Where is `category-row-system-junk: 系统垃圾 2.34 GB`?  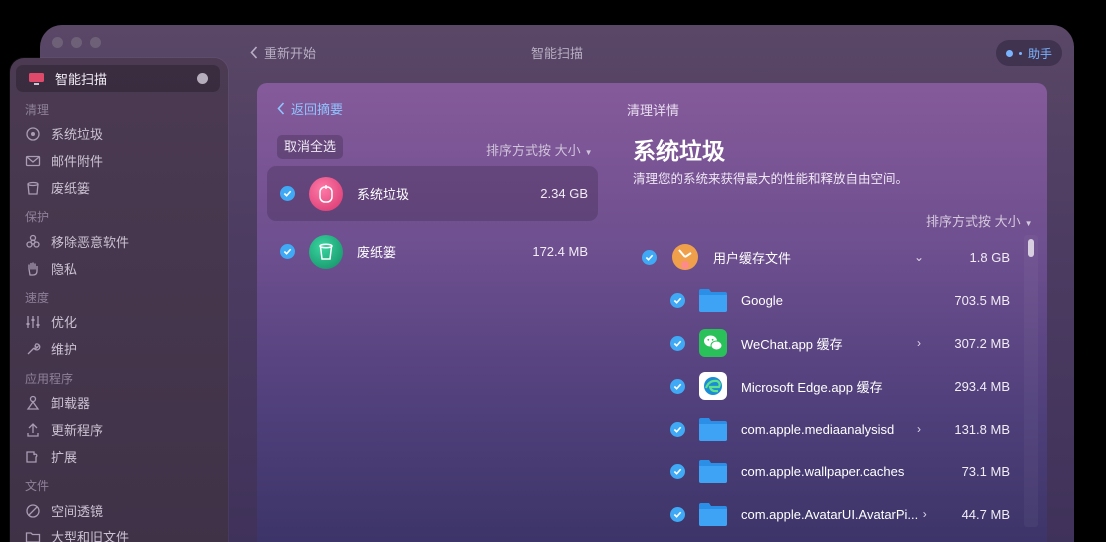 category-row-system-junk: 系统垃圾 2.34 GB is located at coordinates (432, 193).